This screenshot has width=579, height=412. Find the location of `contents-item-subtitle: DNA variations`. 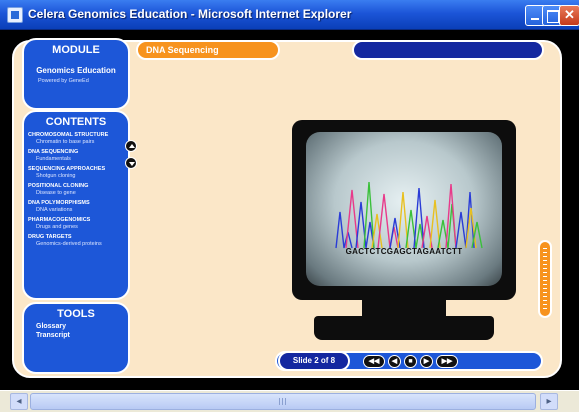

contents-item-subtitle: DNA variations is located at coordinates (54, 210).